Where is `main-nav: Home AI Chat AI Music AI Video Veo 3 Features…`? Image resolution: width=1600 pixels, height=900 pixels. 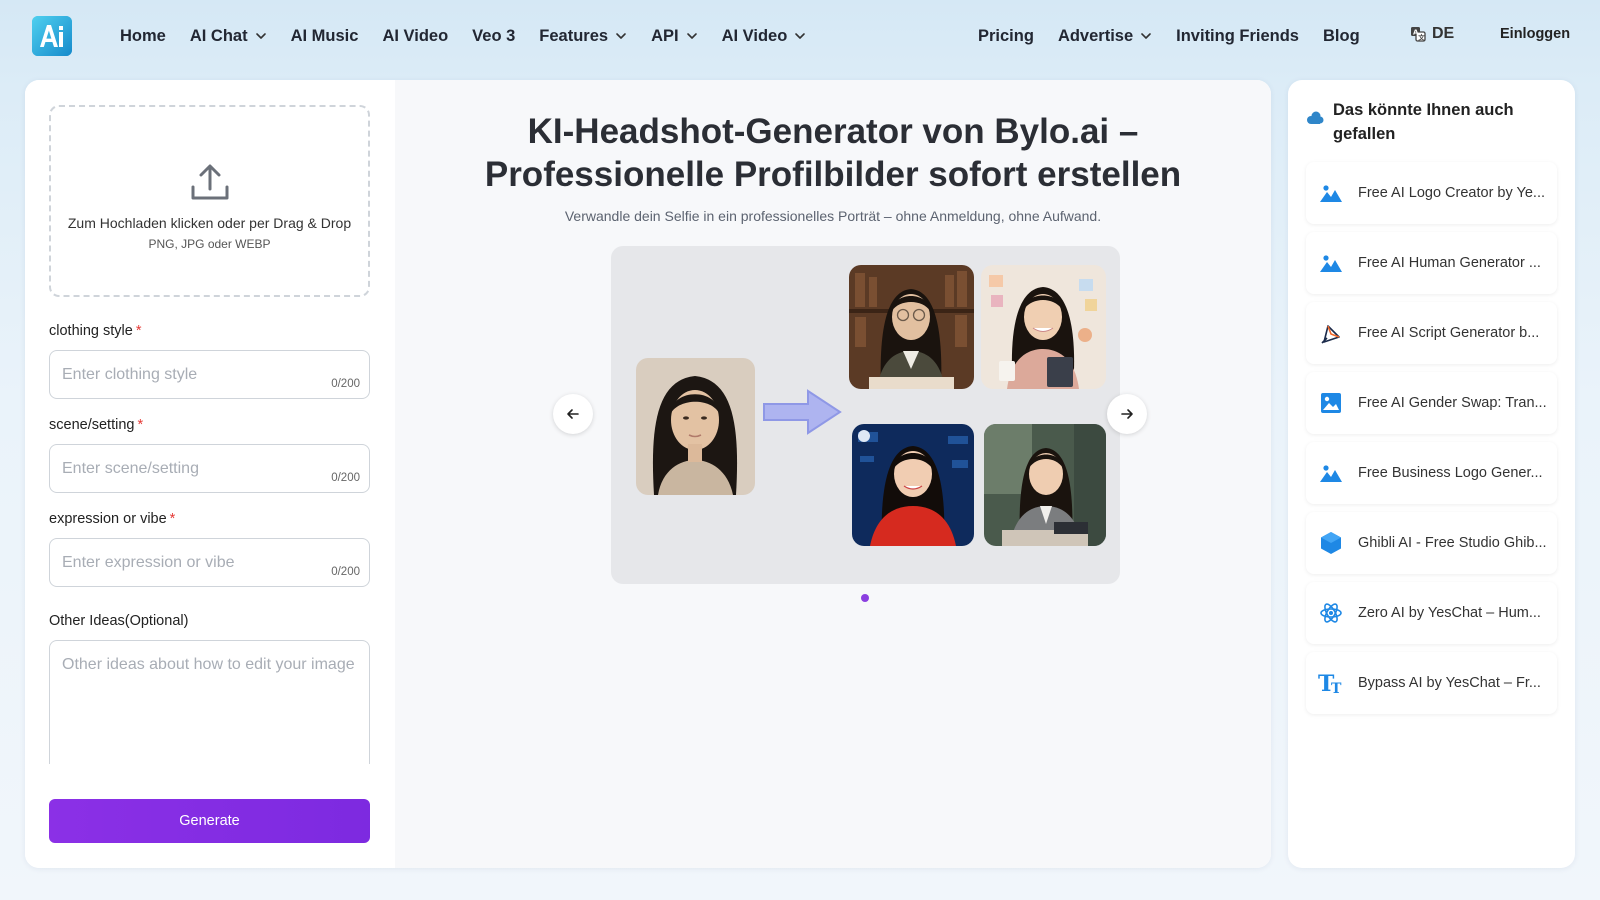 main-nav: Home AI Chat AI Music AI Video Veo 3 Features… is located at coordinates (475, 36).